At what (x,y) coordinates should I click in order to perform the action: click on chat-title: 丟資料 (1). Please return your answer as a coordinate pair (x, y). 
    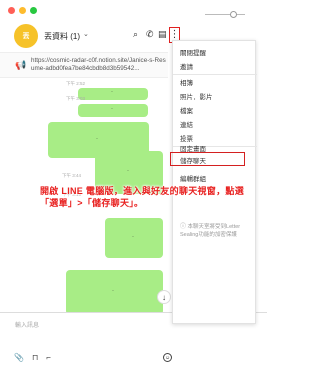
    Looking at the image, I should click on (62, 36).